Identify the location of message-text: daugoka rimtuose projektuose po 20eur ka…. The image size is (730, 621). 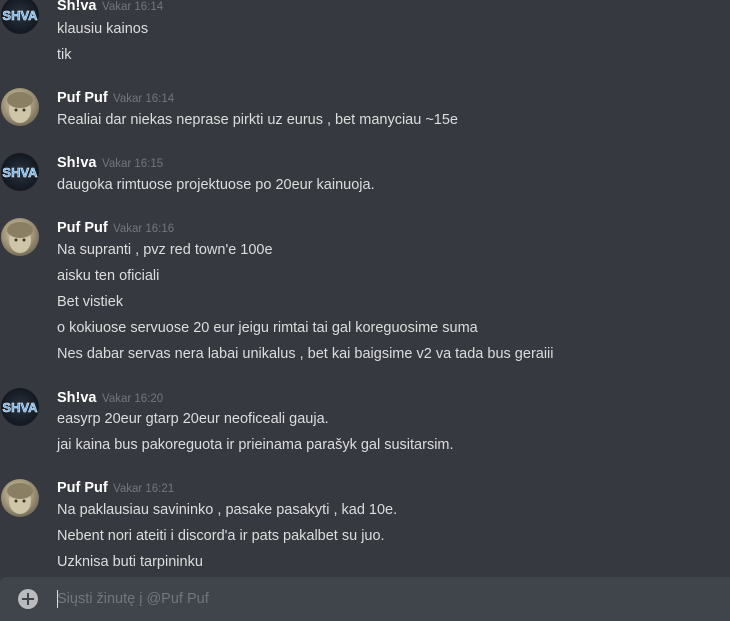
(216, 185).